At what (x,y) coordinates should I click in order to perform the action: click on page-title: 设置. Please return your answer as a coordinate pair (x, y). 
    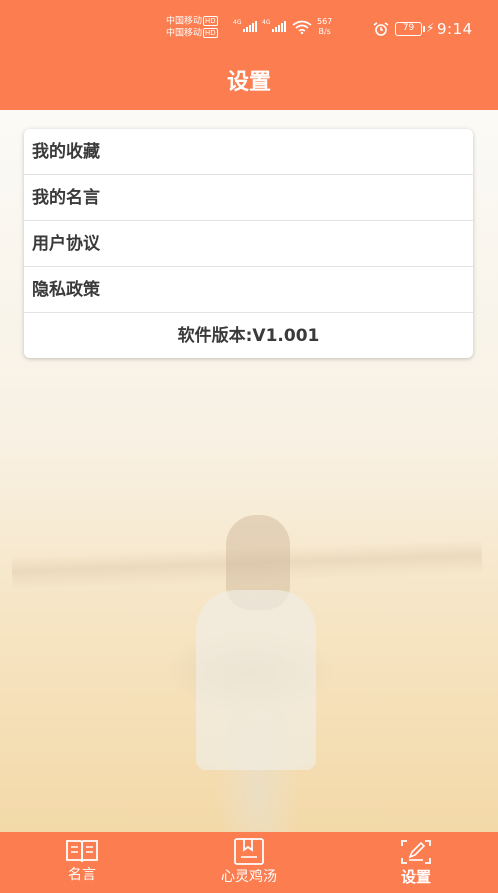
    Looking at the image, I should click on (248, 82).